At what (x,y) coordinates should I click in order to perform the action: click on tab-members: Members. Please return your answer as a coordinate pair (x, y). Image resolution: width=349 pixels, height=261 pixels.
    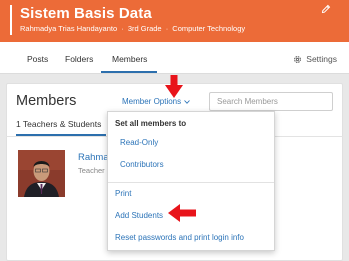
    Looking at the image, I should click on (129, 59).